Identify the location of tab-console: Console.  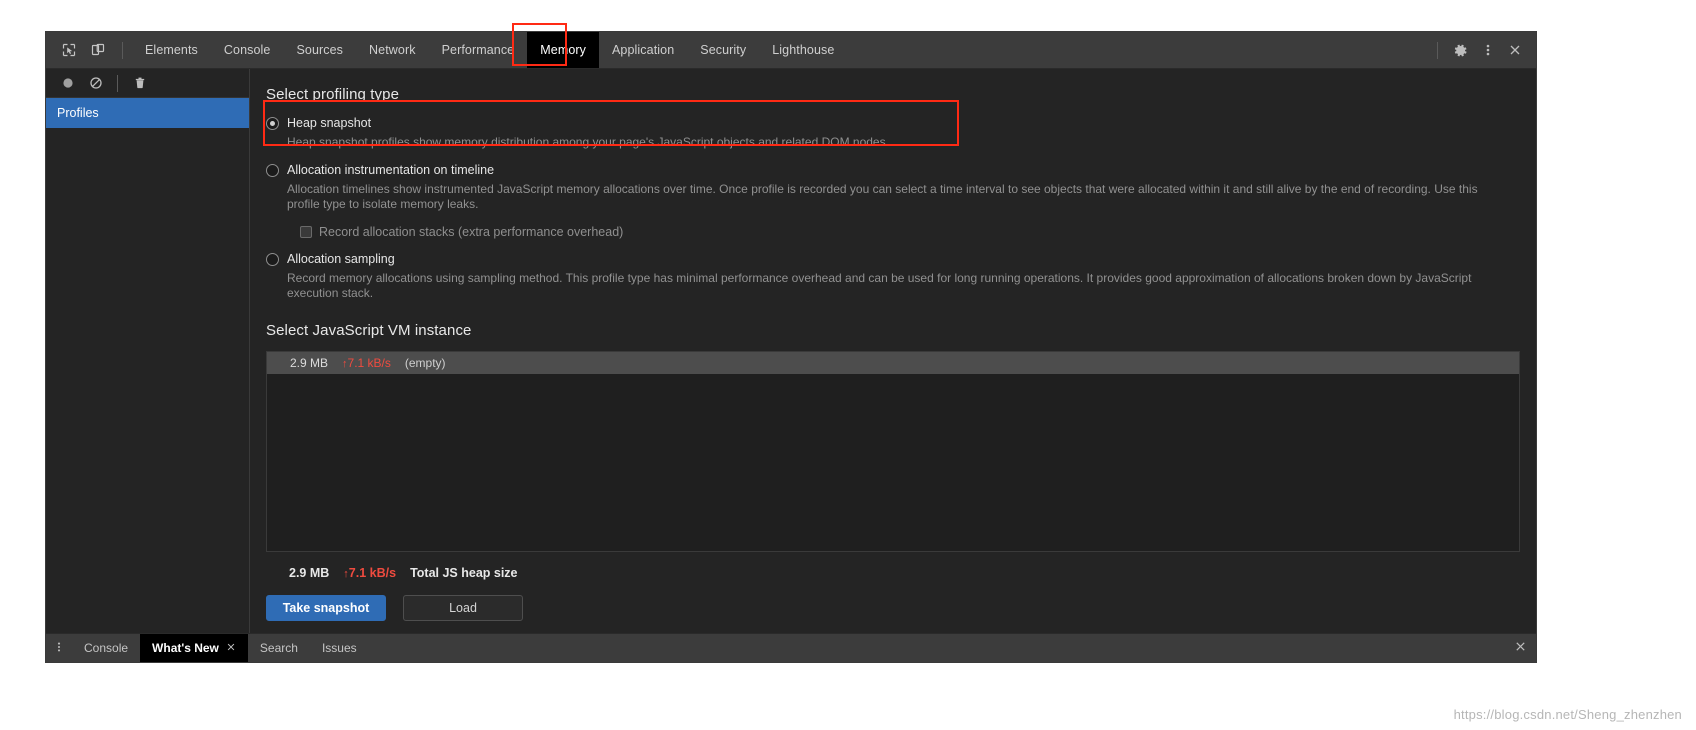
(247, 50).